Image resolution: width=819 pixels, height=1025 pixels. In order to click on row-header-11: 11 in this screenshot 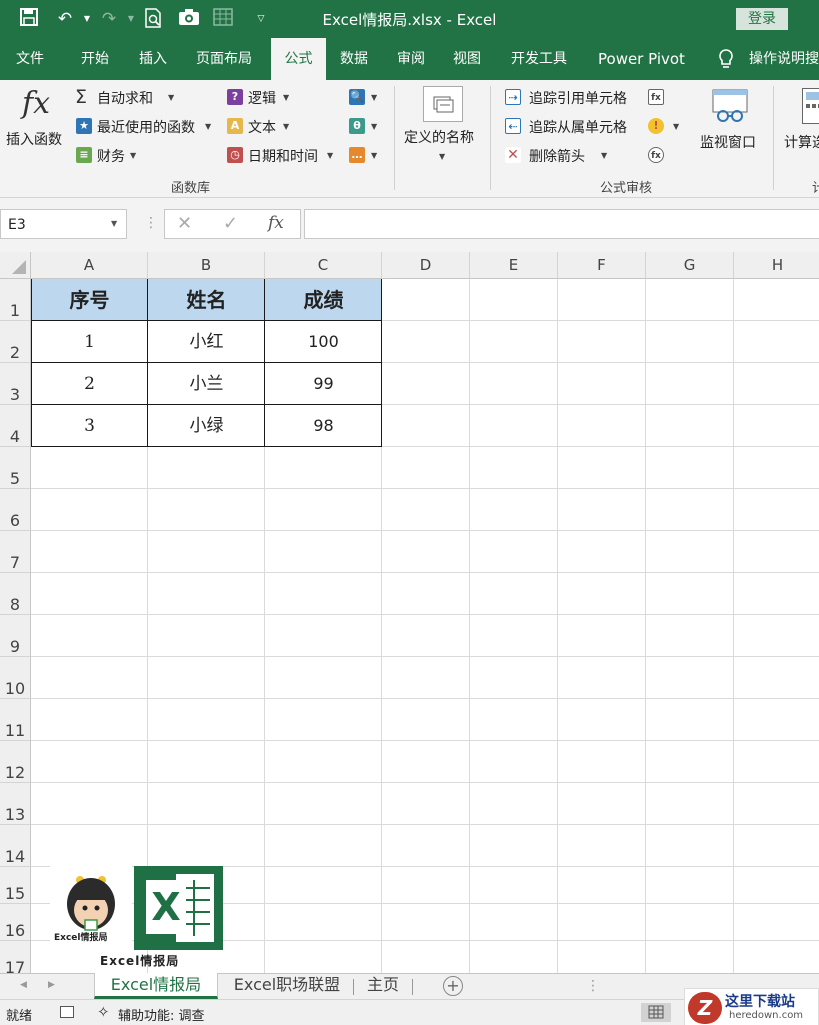, I will do `click(15, 720)`.